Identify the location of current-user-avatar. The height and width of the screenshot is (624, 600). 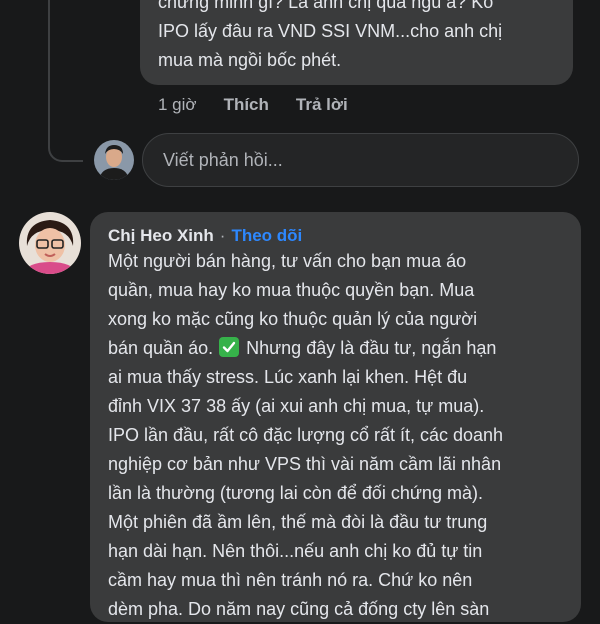
(114, 160).